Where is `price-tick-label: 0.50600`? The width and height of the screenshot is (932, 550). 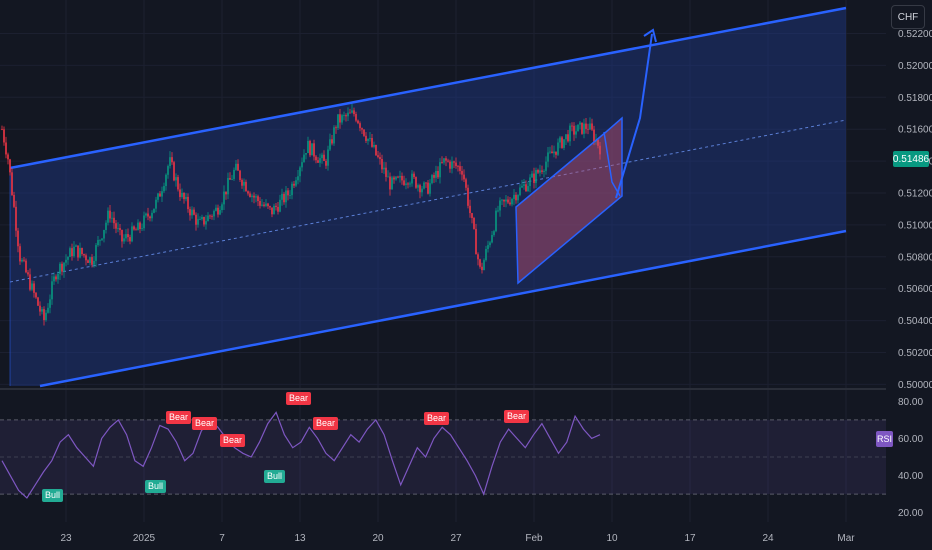
price-tick-label: 0.50600 is located at coordinates (915, 289).